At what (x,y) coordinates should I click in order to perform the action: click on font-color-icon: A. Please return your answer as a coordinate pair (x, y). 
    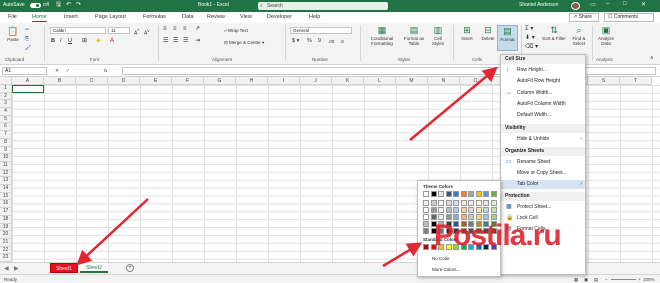
    Looking at the image, I should click on (112, 41).